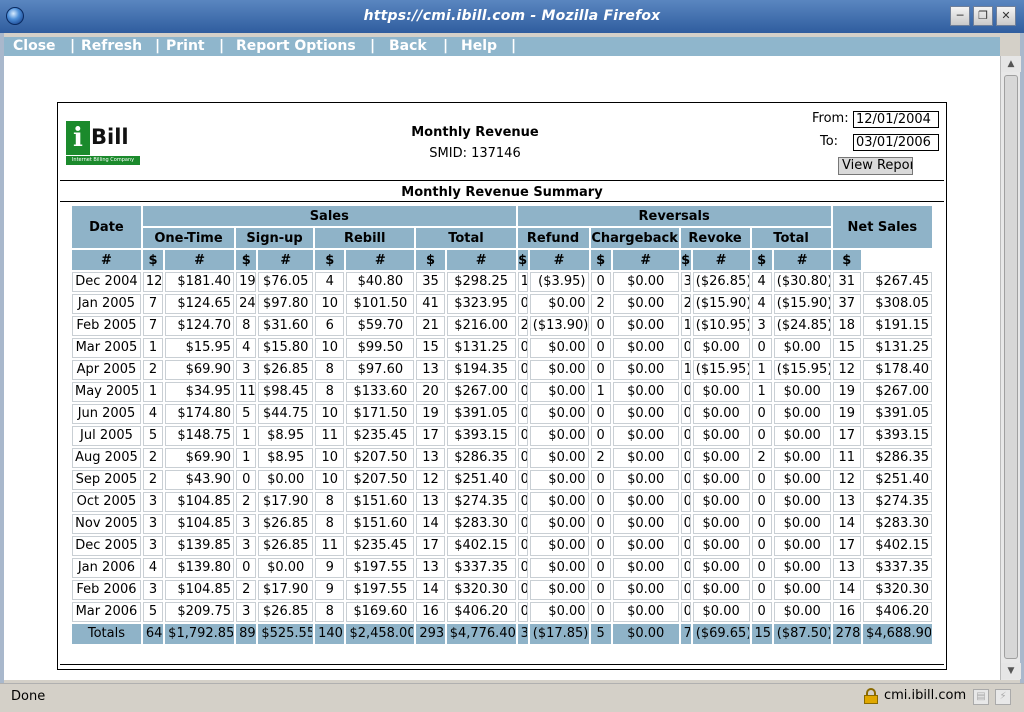 The width and height of the screenshot is (1024, 712). Describe the element at coordinates (106, 326) in the screenshot. I see `row-date-cell: Feb 2005` at that location.